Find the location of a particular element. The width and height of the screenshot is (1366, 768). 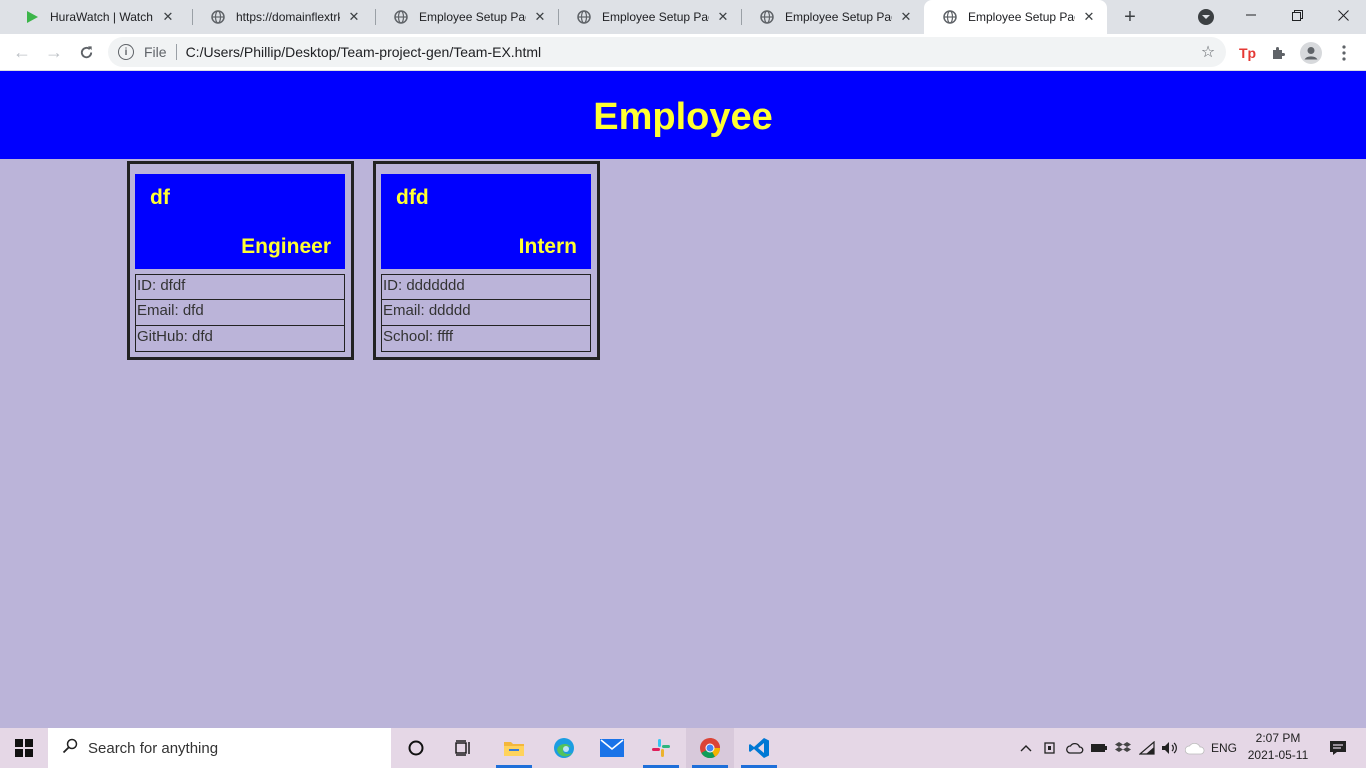

employee-school: School: ffff is located at coordinates (486, 339).